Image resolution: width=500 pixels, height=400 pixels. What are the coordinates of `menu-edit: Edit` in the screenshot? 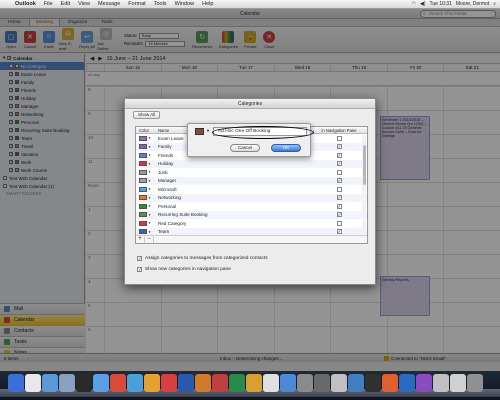 It's located at (65, 4).